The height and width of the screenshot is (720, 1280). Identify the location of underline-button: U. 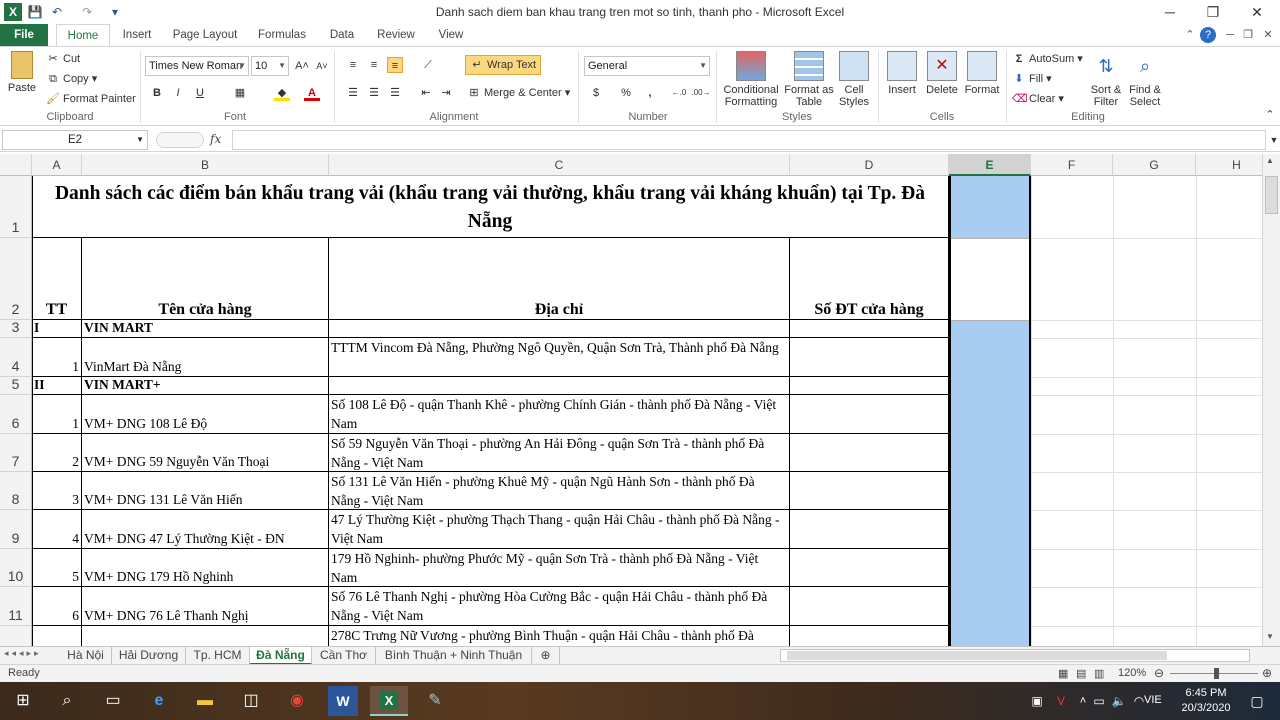
(200, 93).